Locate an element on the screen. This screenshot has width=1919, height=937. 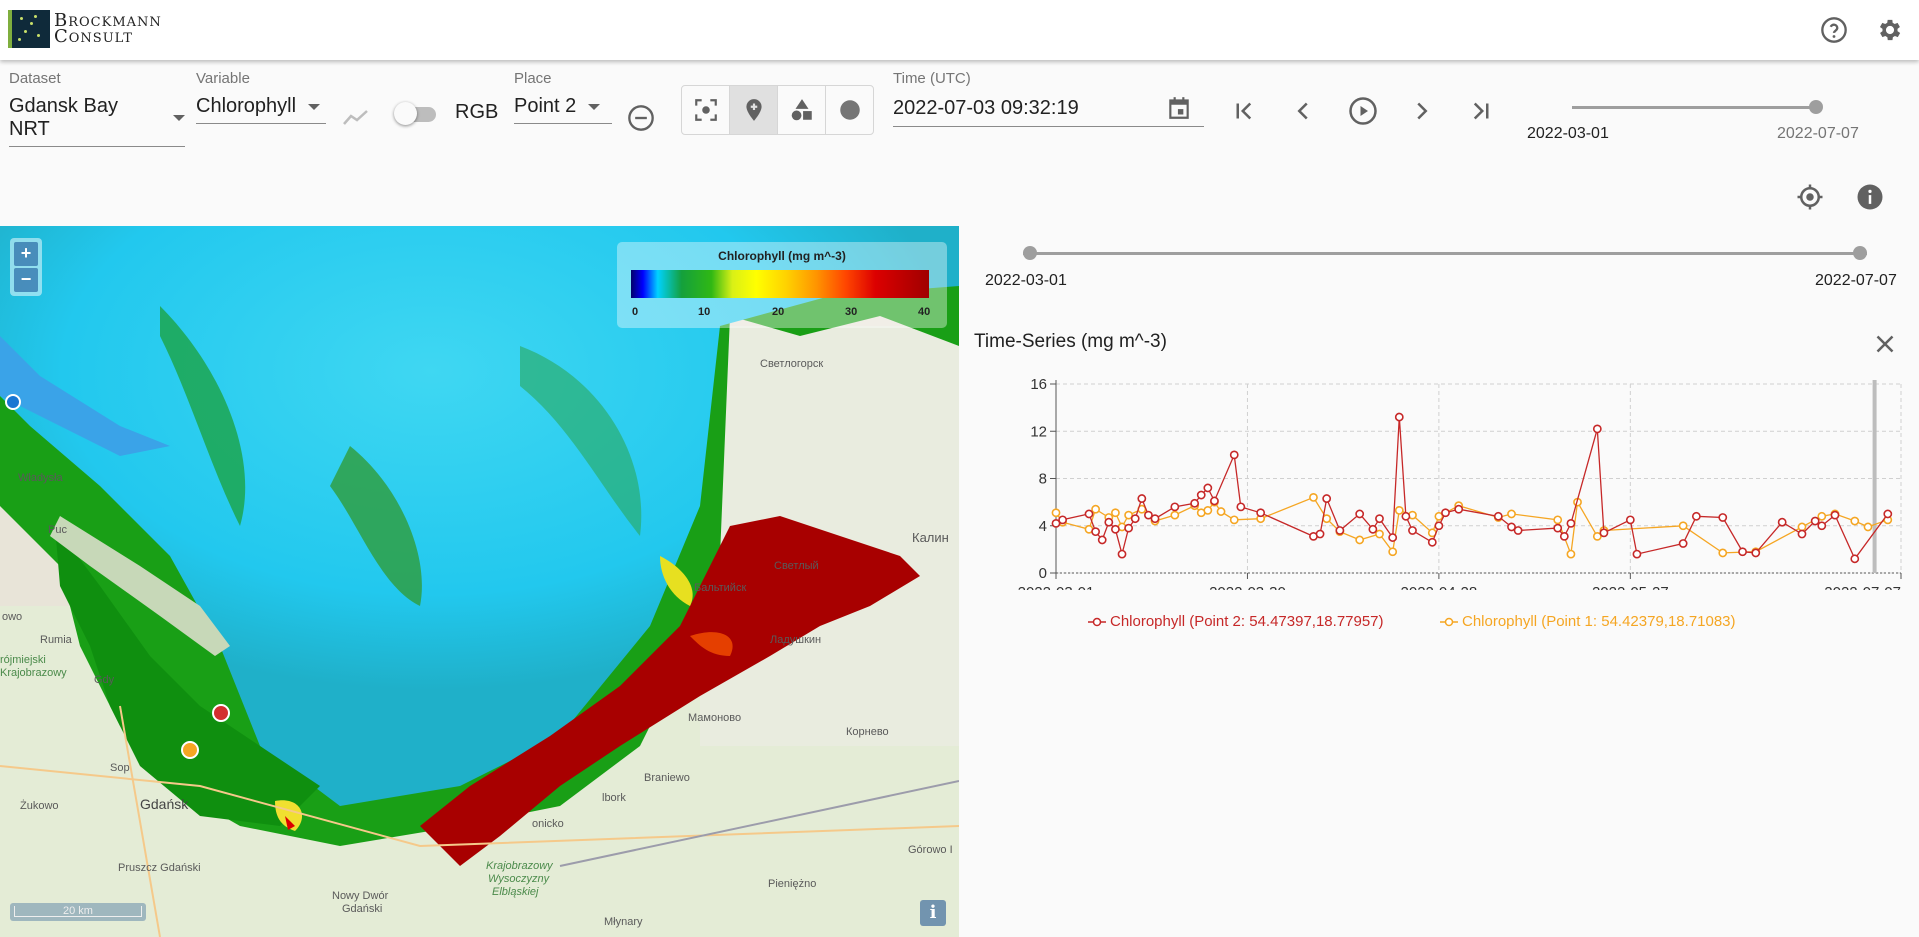
map-label: Górowo I is located at coordinates (930, 850).